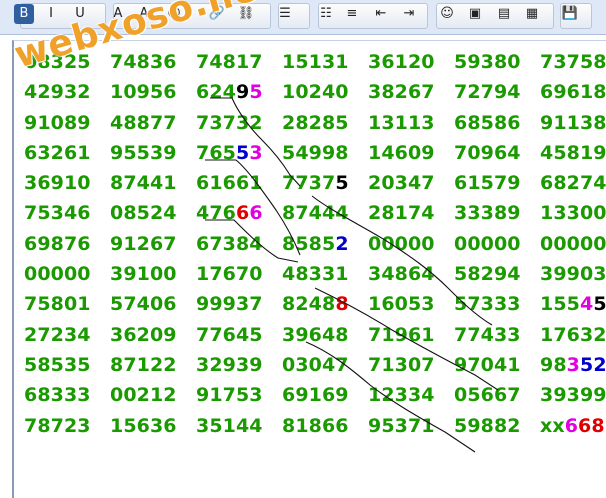 The width and height of the screenshot is (606, 498). Describe the element at coordinates (145, 38) in the screenshot. I see `watermark-logo: webxoso.net` at that location.